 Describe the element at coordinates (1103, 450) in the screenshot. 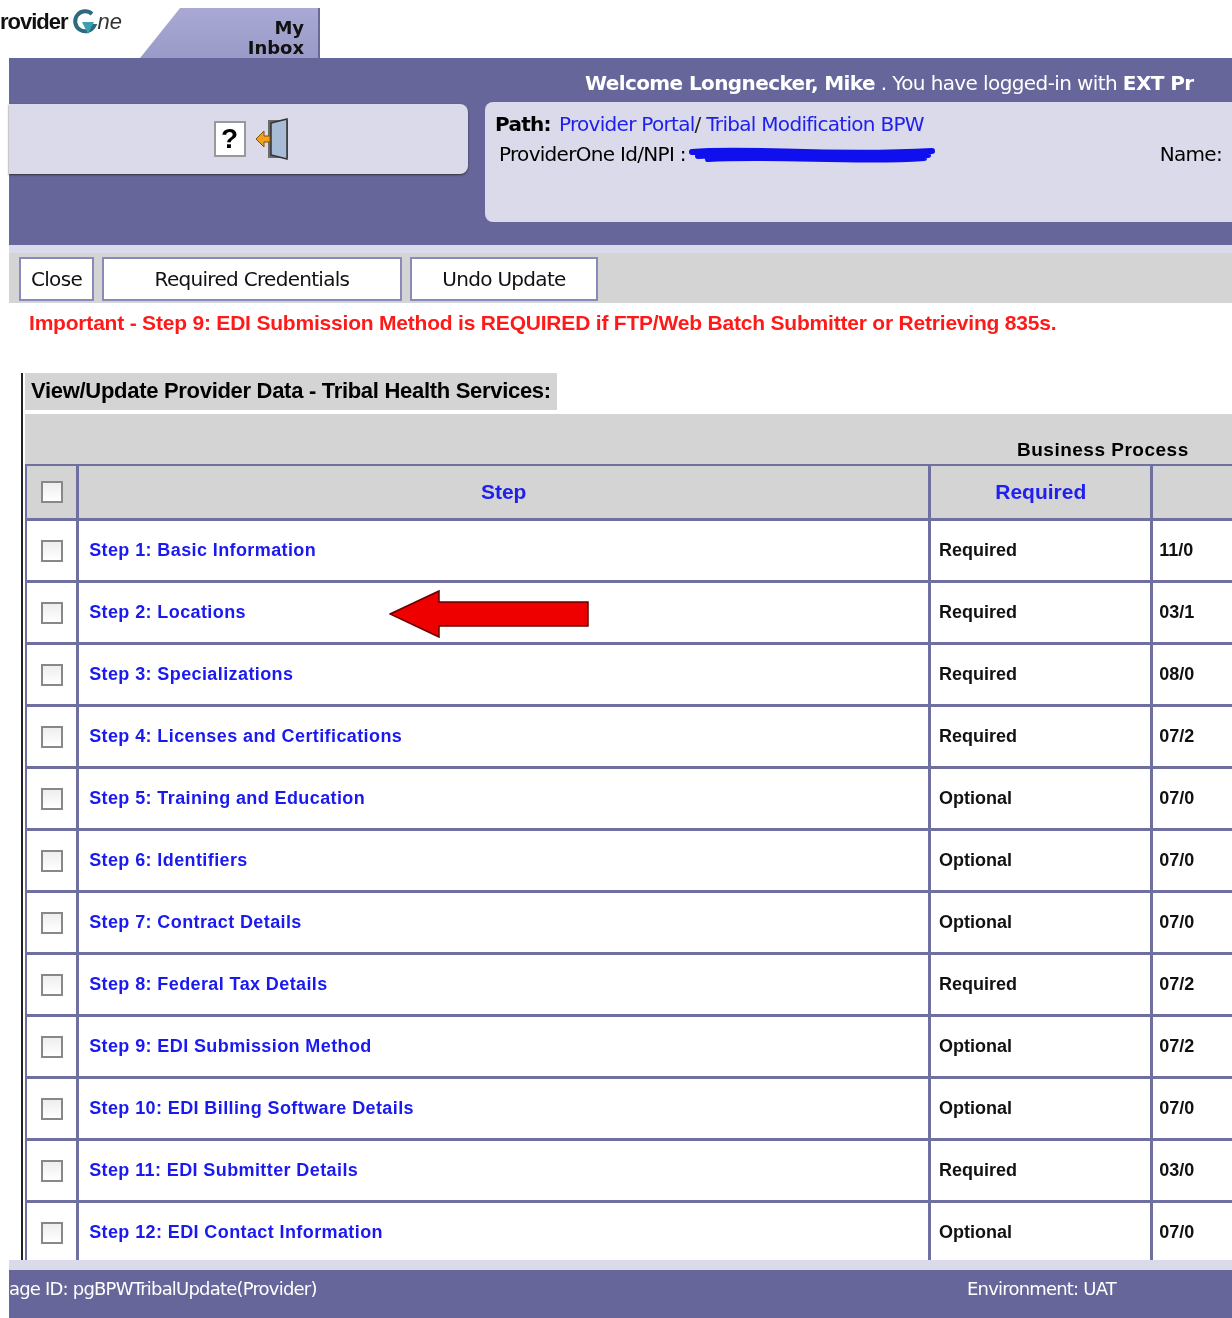

I see `group-header-text: Business Process` at that location.